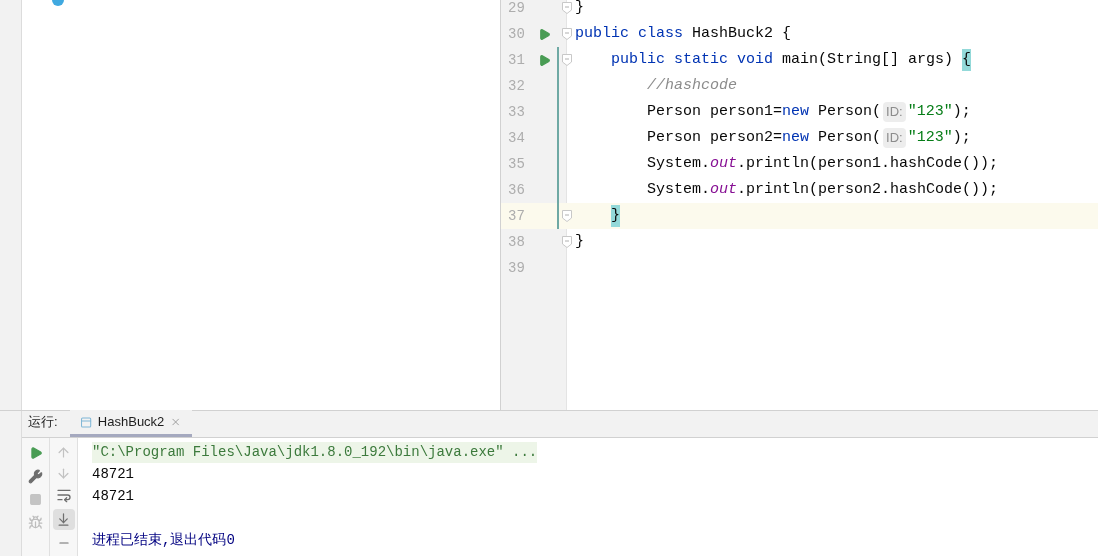 This screenshot has height=556, width=1098. I want to click on line-number: 36, so click(517, 190).